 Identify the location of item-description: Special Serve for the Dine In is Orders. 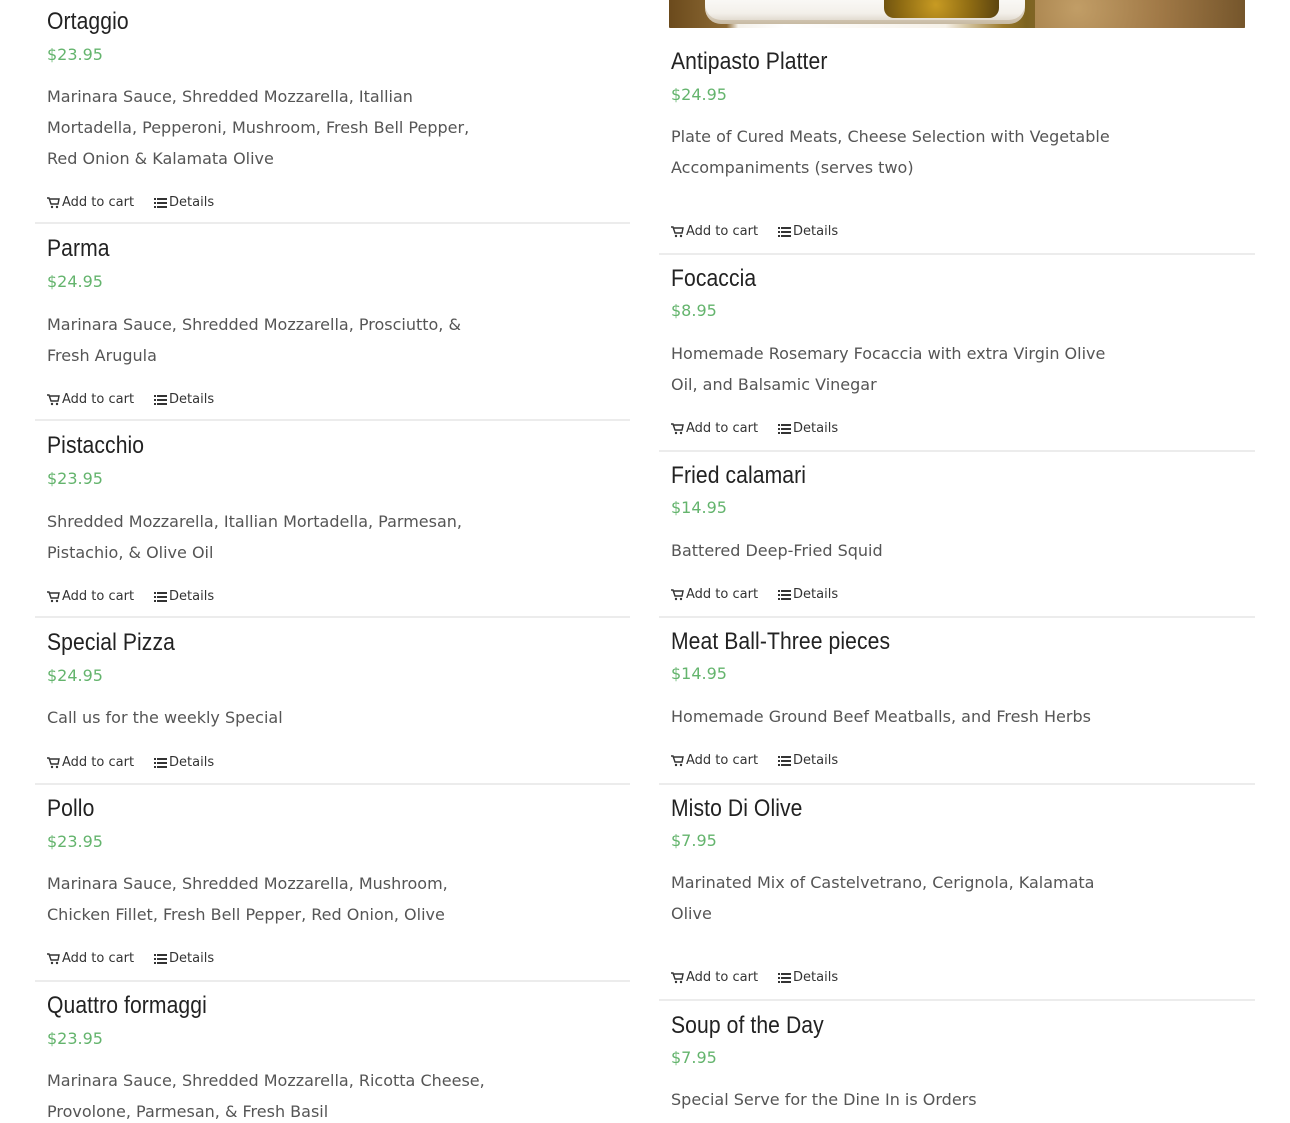
(824, 1099).